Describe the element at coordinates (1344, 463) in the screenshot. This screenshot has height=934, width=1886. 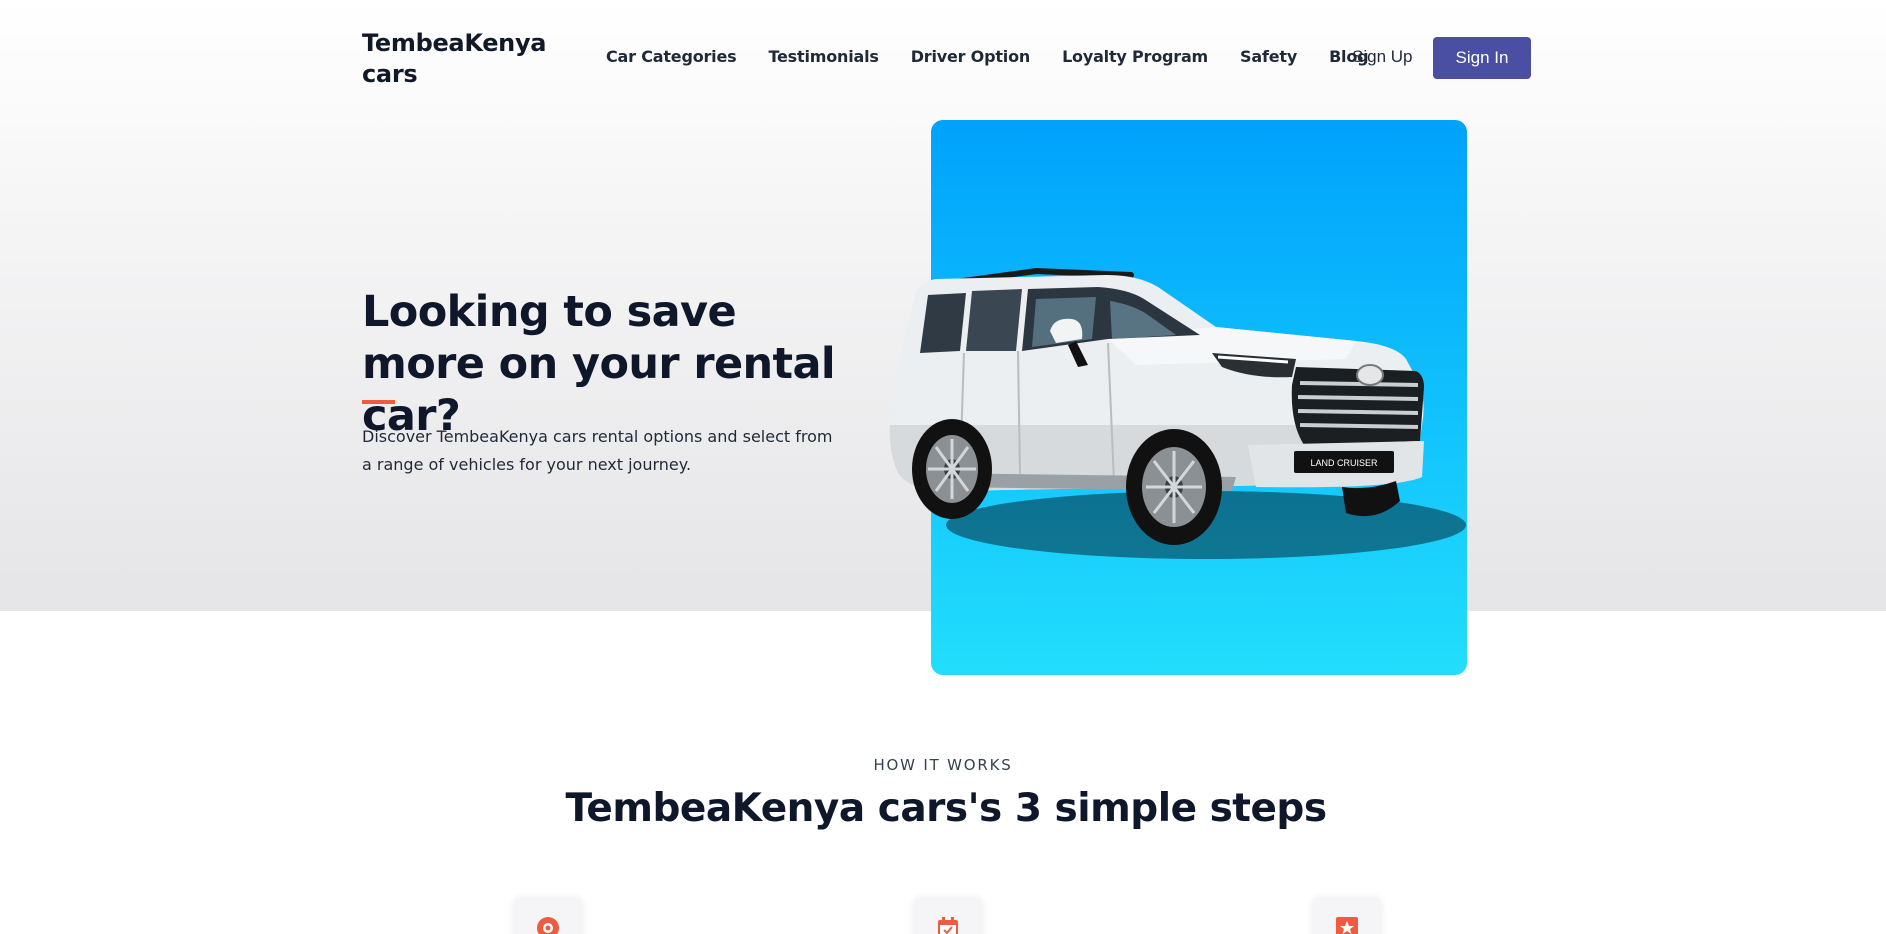
I see `svg-text: LAND CRUISER` at that location.